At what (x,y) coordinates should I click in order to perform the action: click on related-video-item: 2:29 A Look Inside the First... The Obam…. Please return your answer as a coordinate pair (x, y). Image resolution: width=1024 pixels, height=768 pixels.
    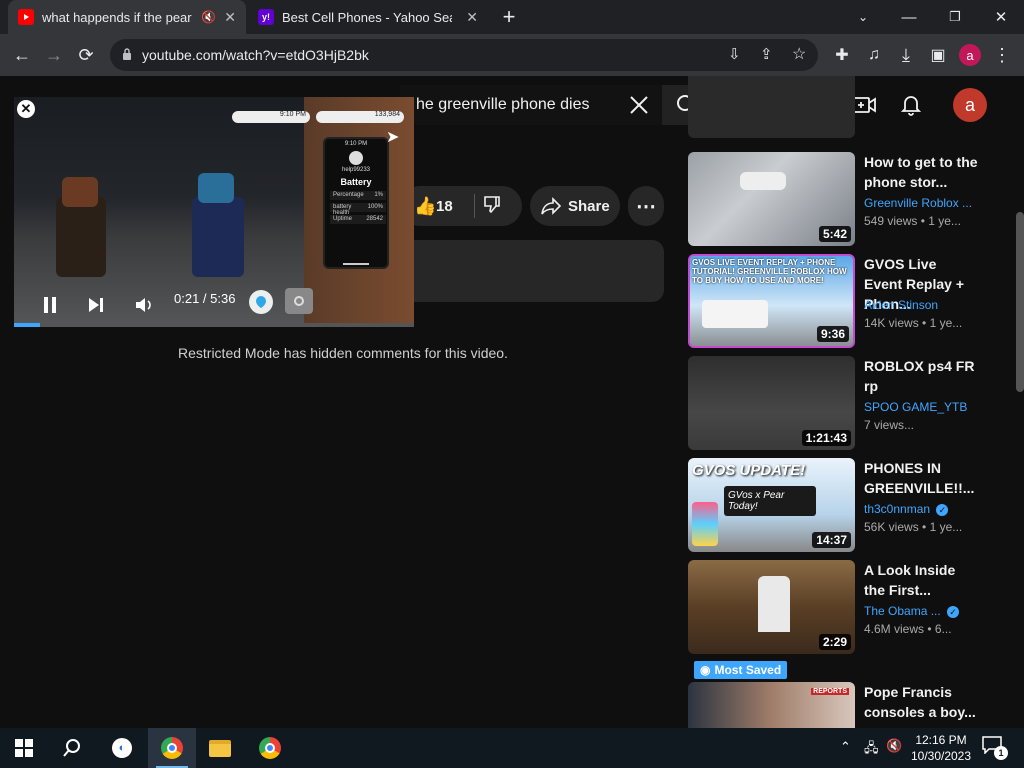
    Looking at the image, I should click on (838, 607).